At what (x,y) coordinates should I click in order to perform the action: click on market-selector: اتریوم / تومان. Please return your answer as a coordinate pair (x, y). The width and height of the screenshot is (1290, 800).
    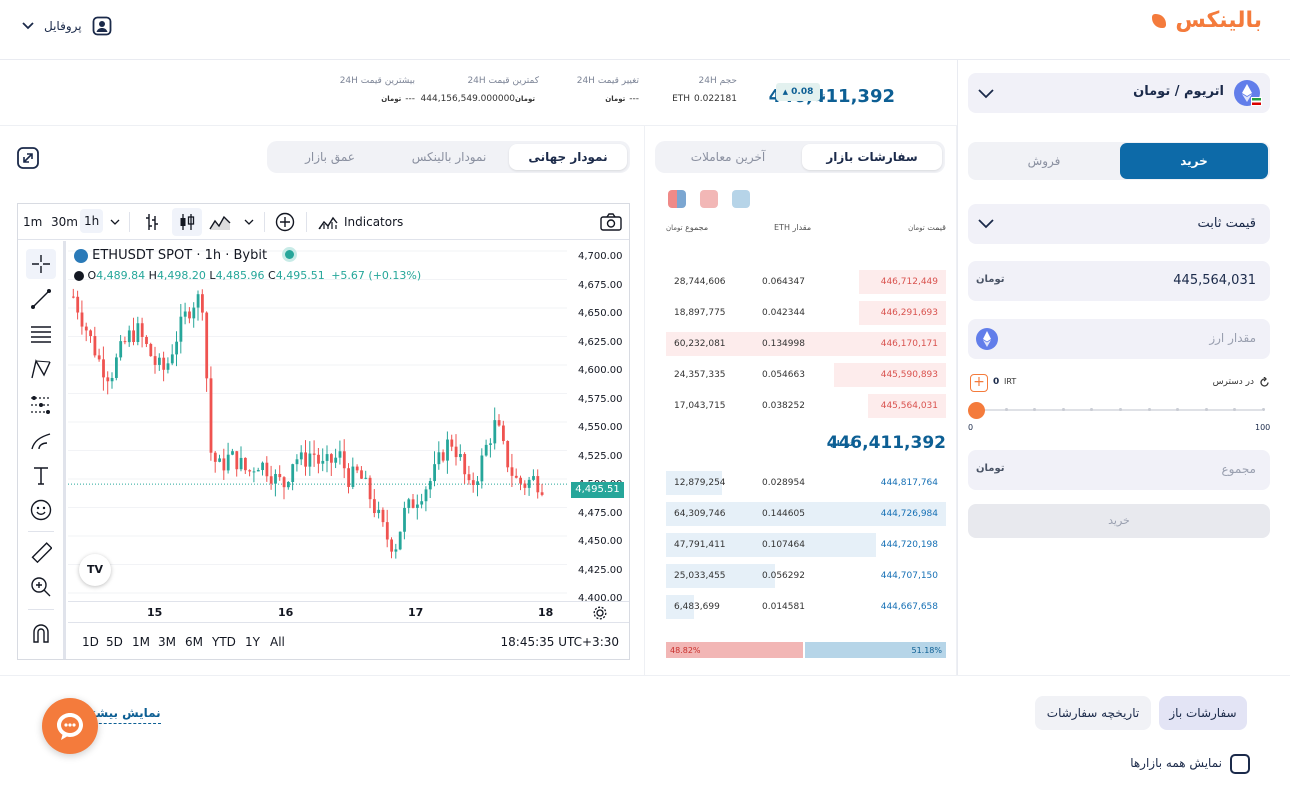
    Looking at the image, I should click on (1119, 93).